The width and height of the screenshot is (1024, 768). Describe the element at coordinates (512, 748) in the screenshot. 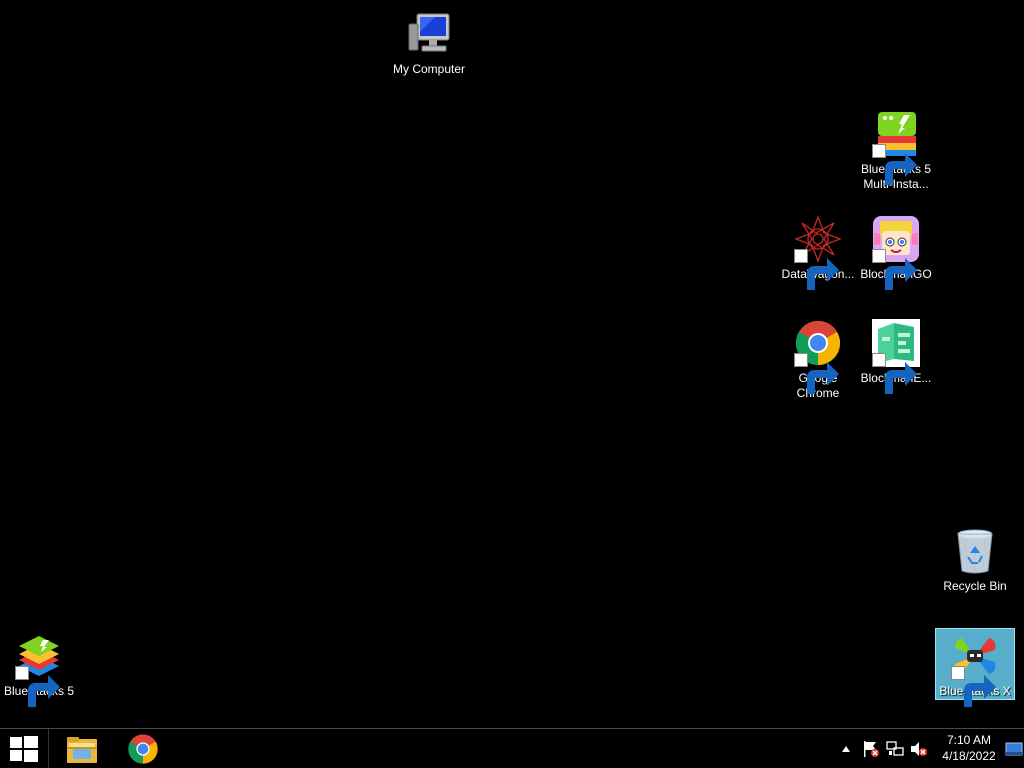

I see `taskbar: 7:10 AM 4/18/2022` at that location.